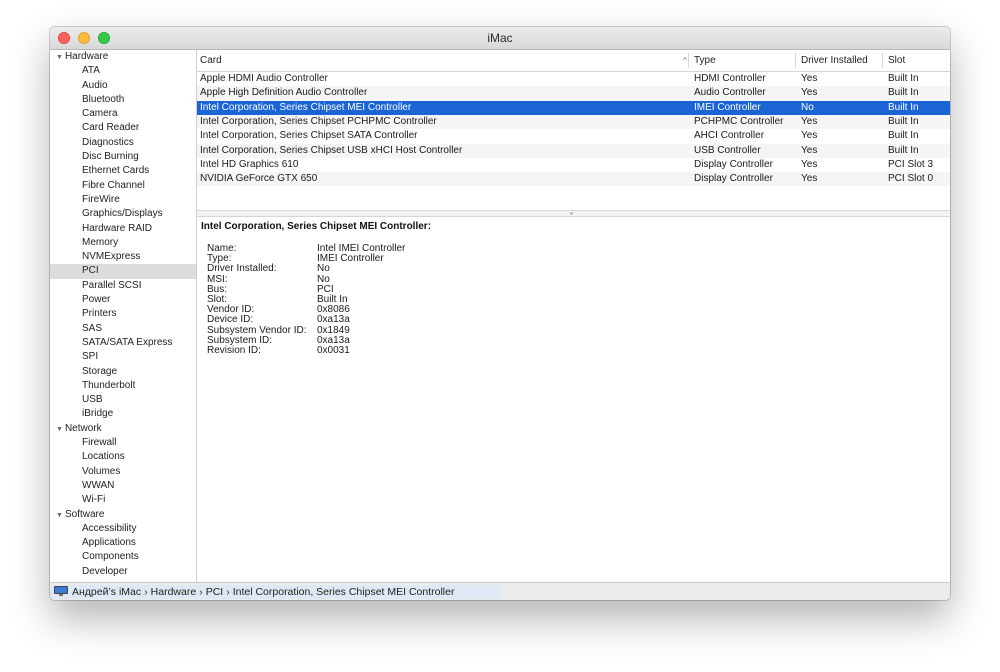  Describe the element at coordinates (123, 71) in the screenshot. I see `sidebar-item-ata: ATA` at that location.